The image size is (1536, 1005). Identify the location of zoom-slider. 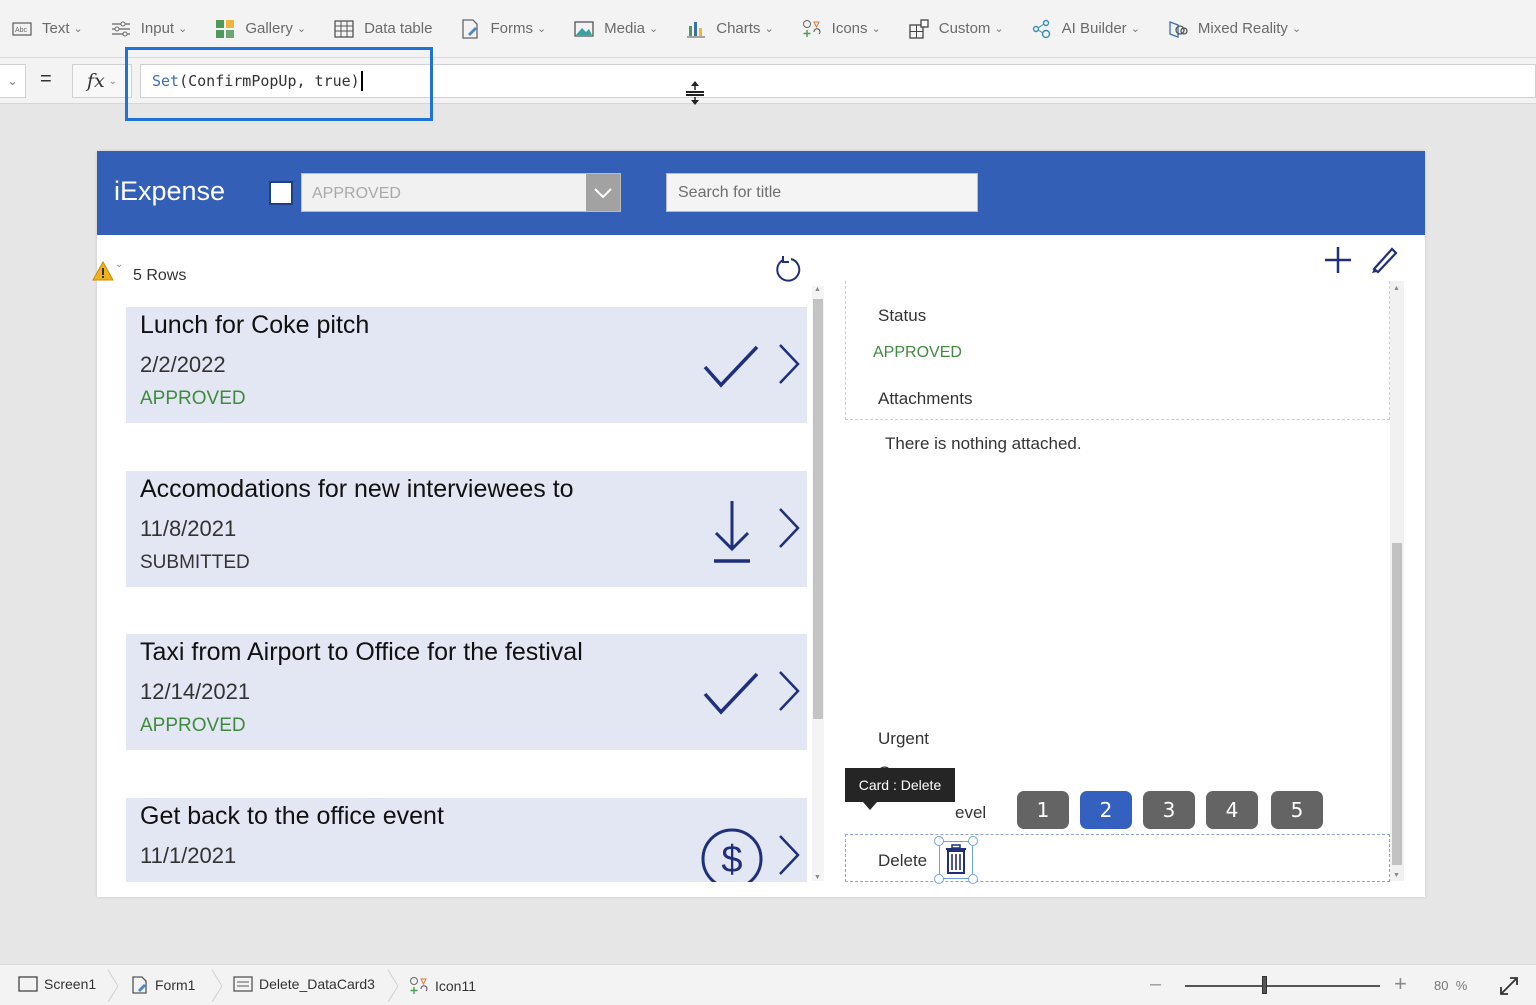
(1282, 986).